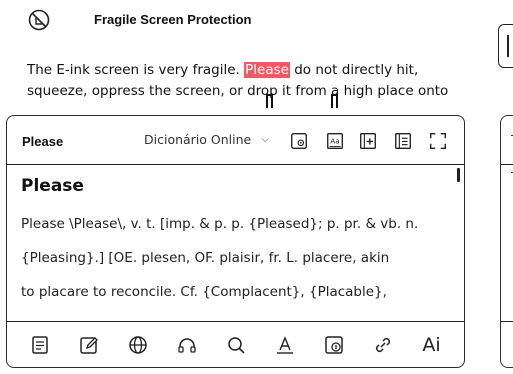 The image size is (513, 374). What do you see at coordinates (198, 139) in the screenshot?
I see `dictionary-name: Dicionário Online` at bounding box center [198, 139].